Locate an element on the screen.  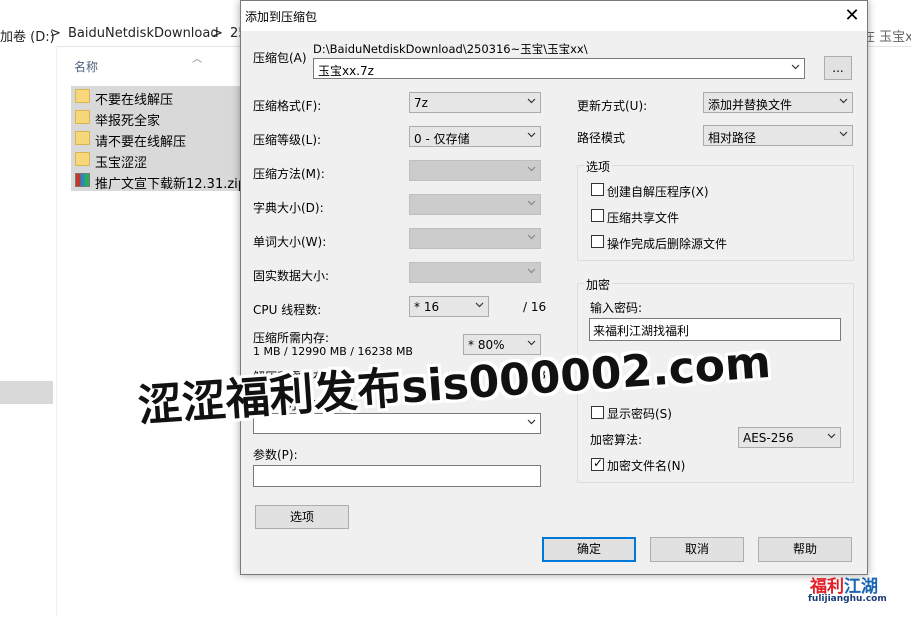
checkmark-icon: ✓ is located at coordinates (598, 463).